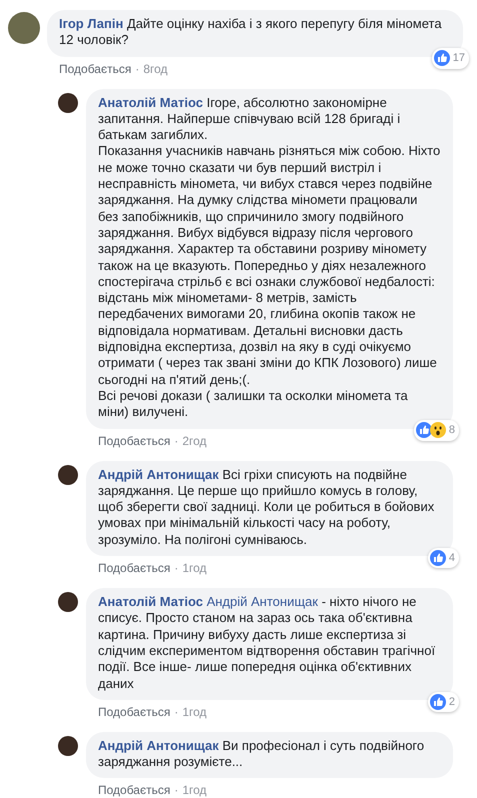 This screenshot has height=798, width=477. What do you see at coordinates (451, 430) in the screenshot?
I see `reaction-number: 8` at bounding box center [451, 430].